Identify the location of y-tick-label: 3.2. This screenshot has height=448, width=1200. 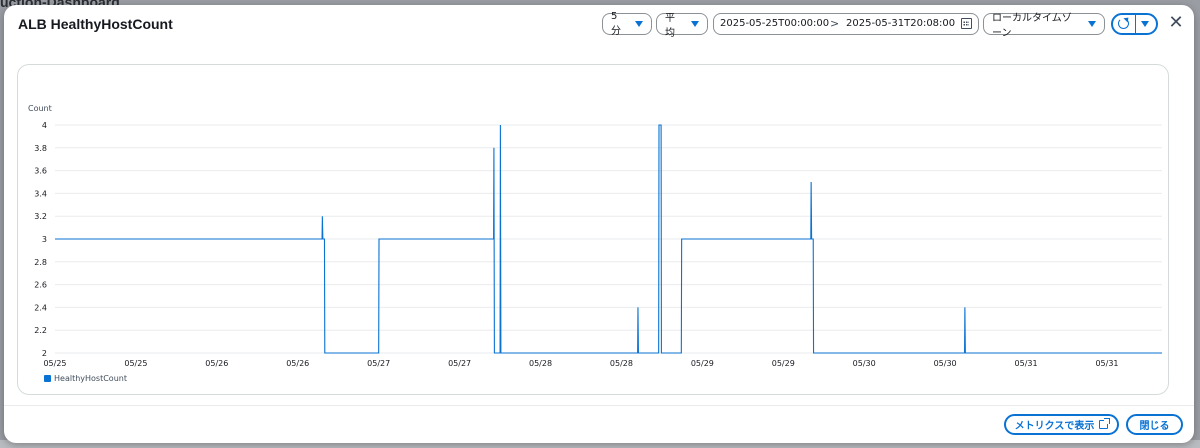
(40, 216).